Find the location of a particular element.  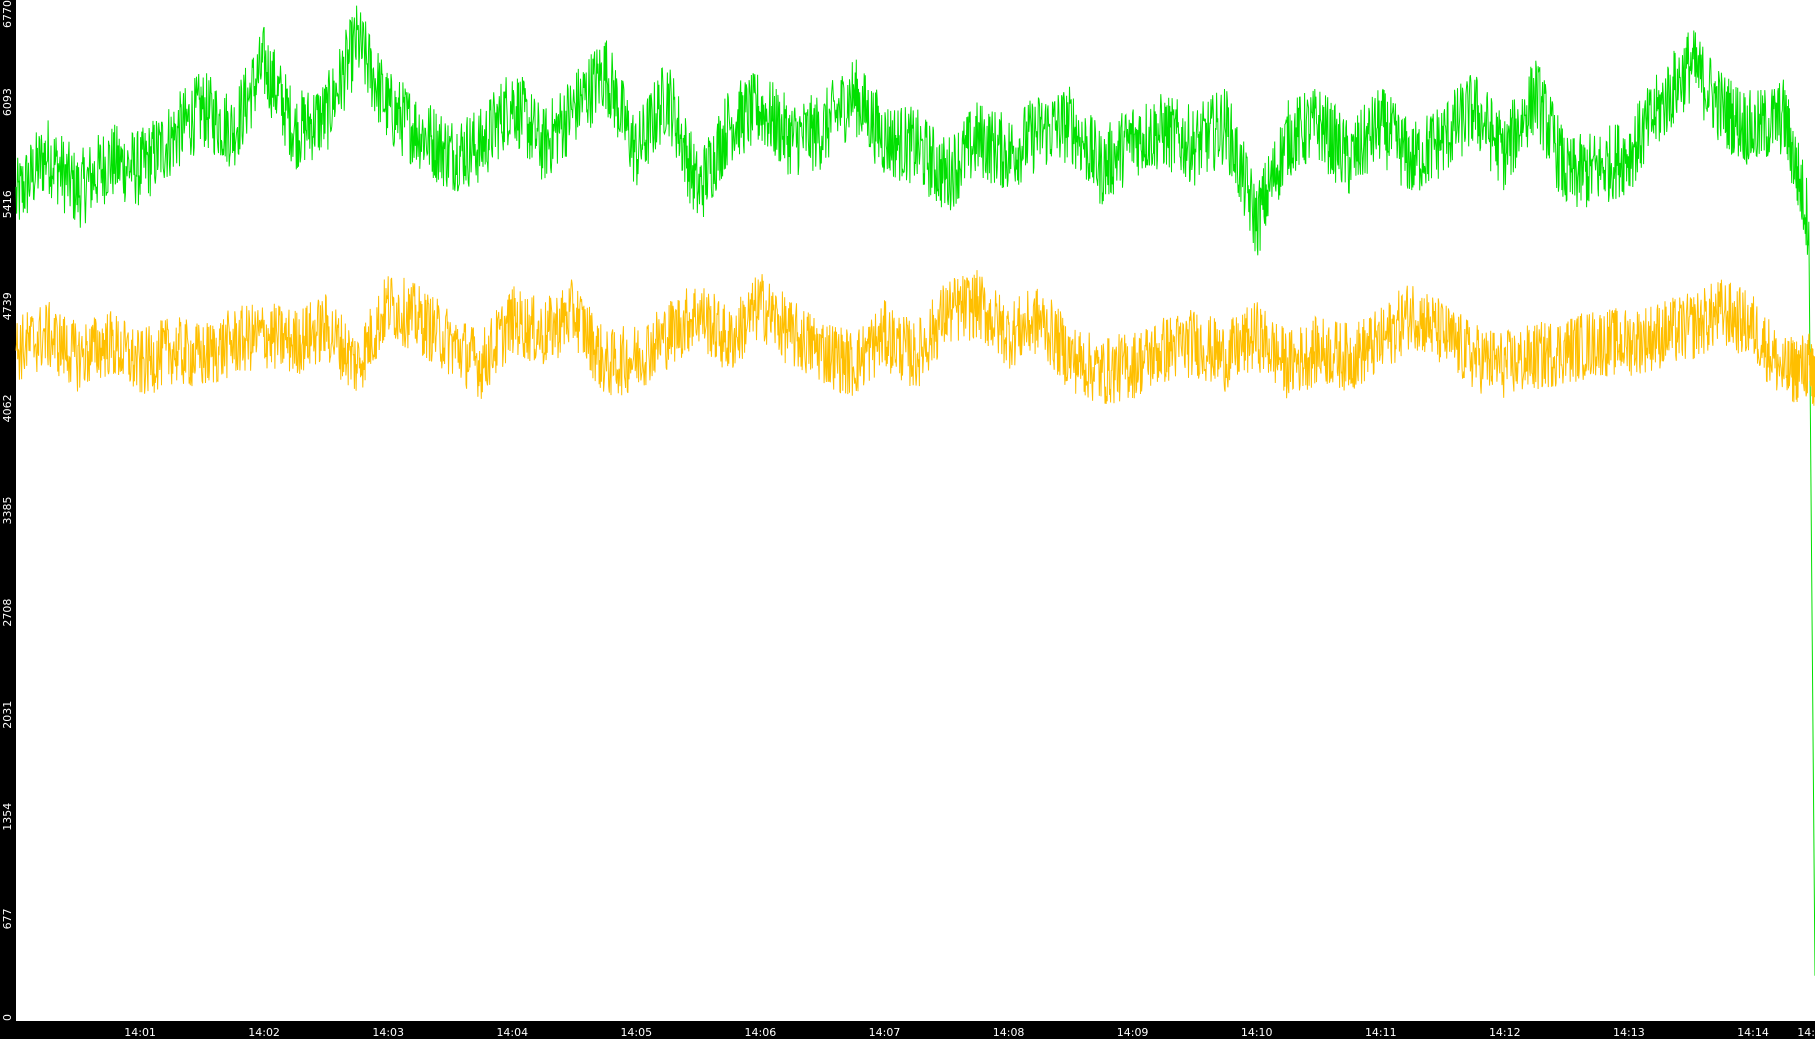

x-tick-label: 14:07 is located at coordinates (885, 1032).